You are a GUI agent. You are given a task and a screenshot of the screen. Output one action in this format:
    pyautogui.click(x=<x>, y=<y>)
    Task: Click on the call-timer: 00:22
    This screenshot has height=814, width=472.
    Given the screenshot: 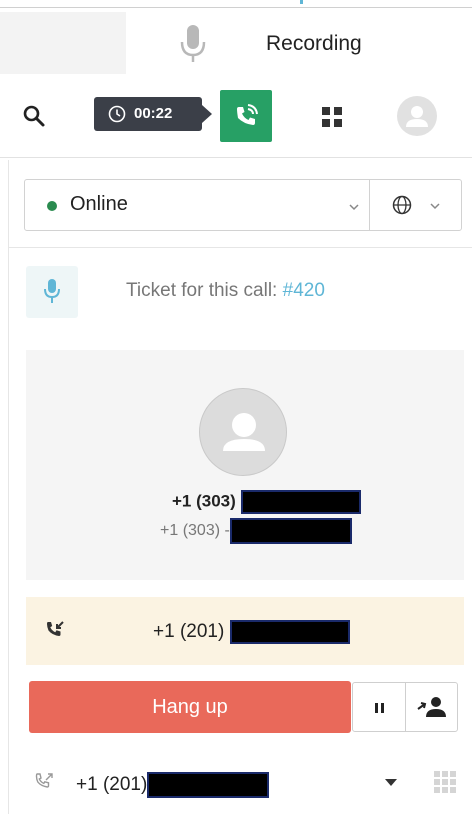 What is the action you would take?
    pyautogui.click(x=153, y=114)
    